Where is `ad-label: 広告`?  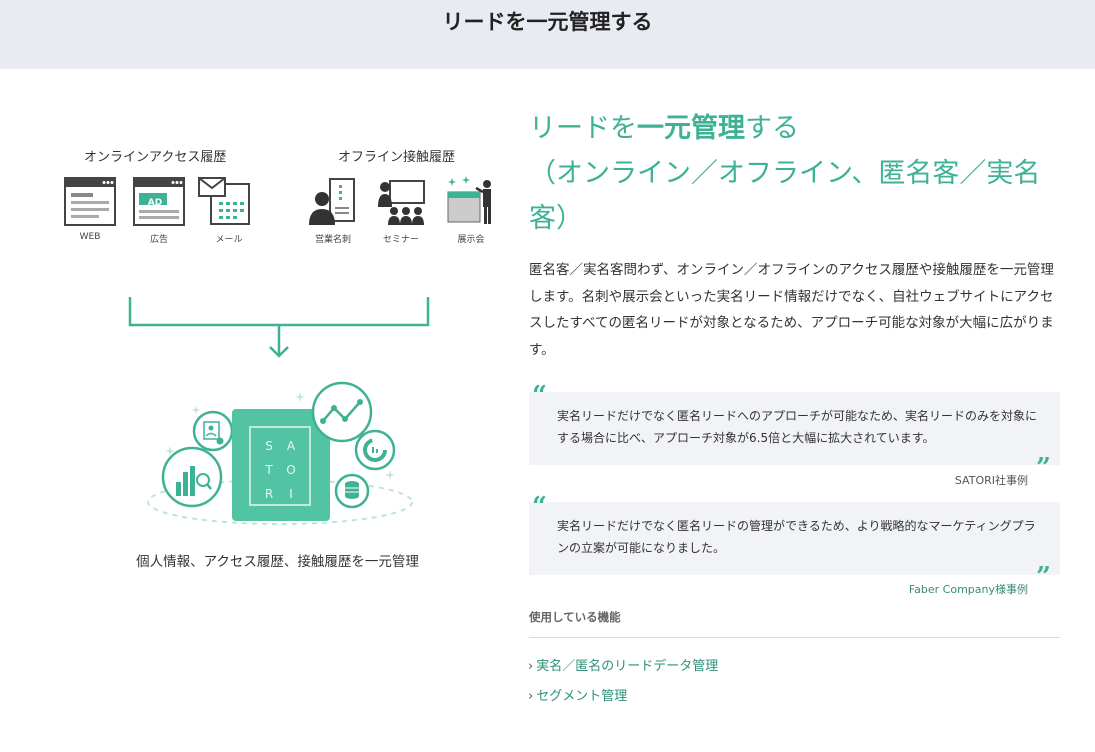 ad-label: 広告 is located at coordinates (158, 240).